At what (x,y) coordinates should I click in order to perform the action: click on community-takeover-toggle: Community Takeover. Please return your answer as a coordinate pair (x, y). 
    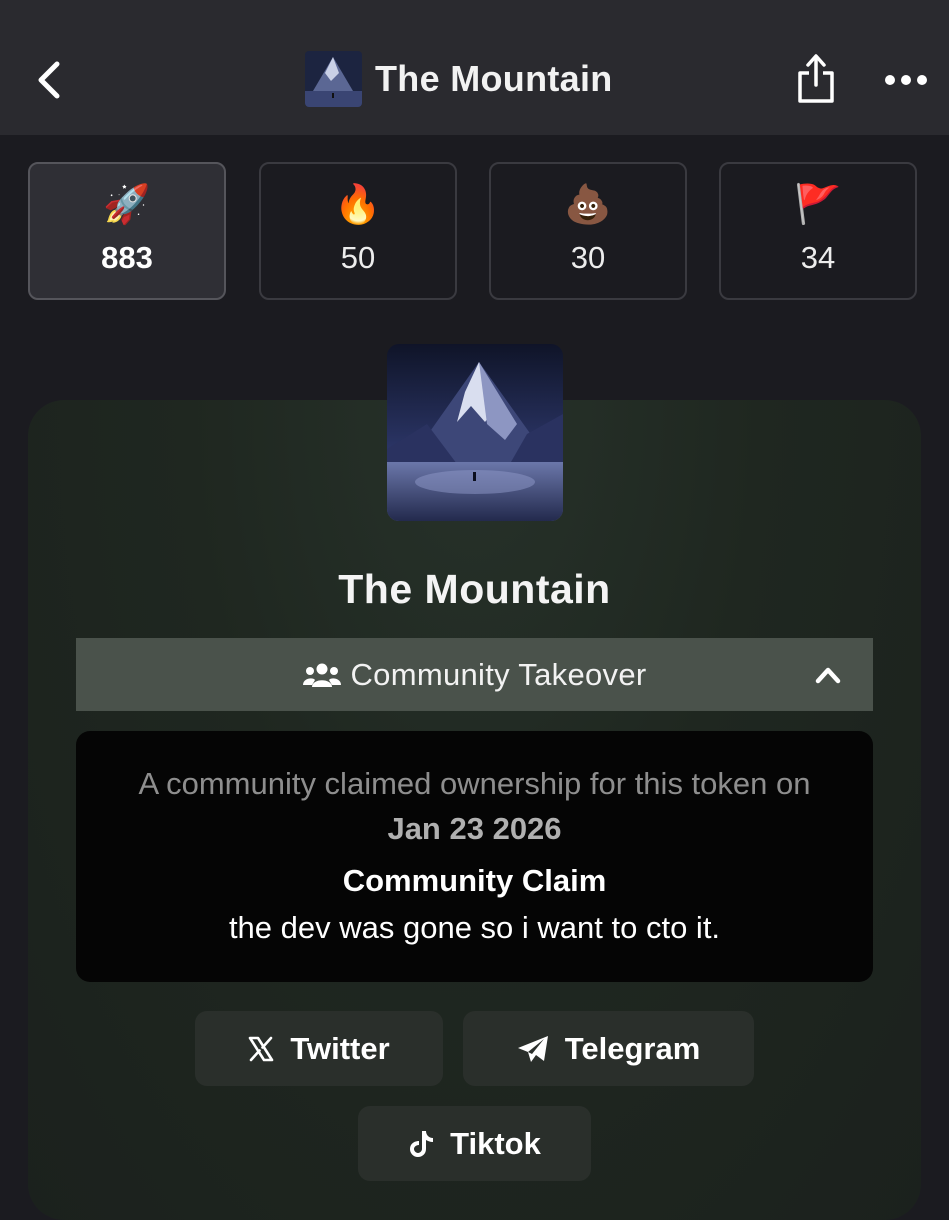
    Looking at the image, I should click on (474, 674).